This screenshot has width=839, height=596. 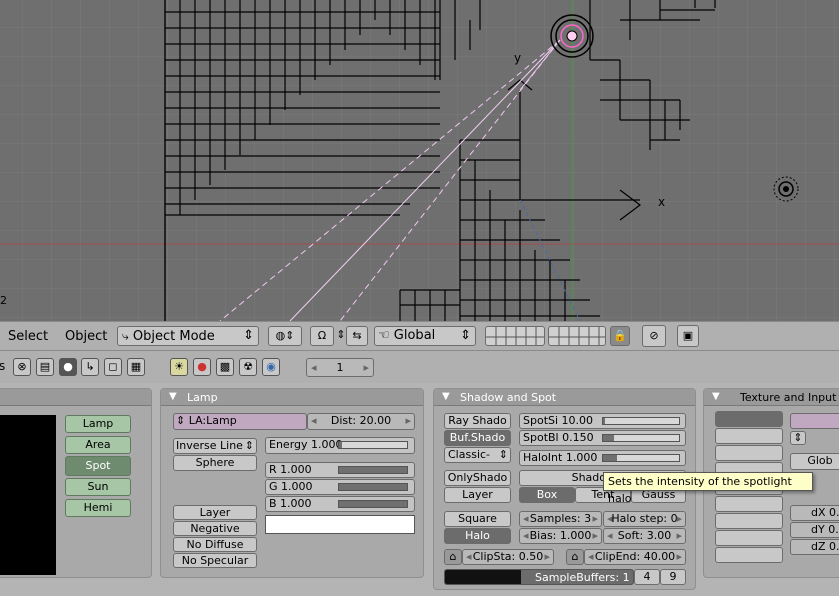 What do you see at coordinates (539, 577) in the screenshot?
I see `sample-buffers-slider: SampleBuffers: 1` at bounding box center [539, 577].